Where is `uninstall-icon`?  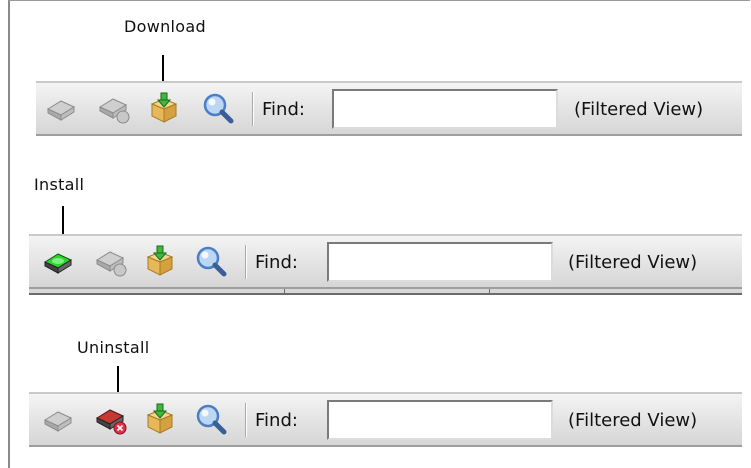 uninstall-icon is located at coordinates (110, 419).